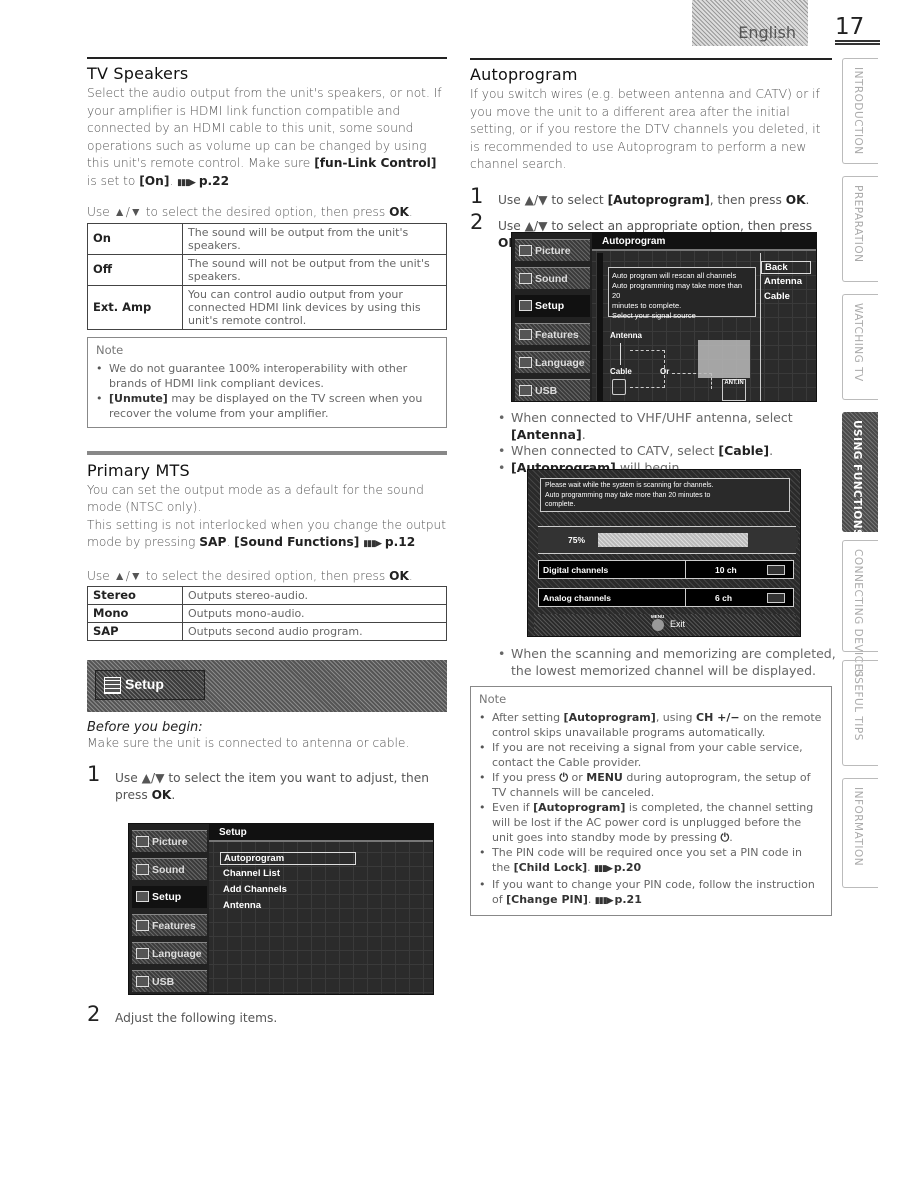 The image size is (918, 1188). What do you see at coordinates (604, 901) in the screenshot?
I see `page-ref-arrow-icon: ▮▮▮▶` at bounding box center [604, 901].